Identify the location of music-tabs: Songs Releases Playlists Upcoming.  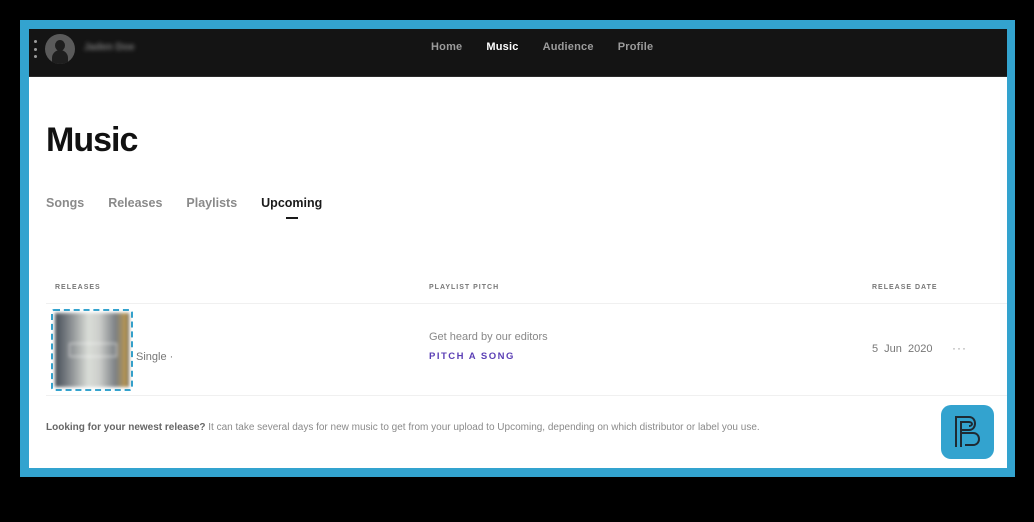
(196, 207).